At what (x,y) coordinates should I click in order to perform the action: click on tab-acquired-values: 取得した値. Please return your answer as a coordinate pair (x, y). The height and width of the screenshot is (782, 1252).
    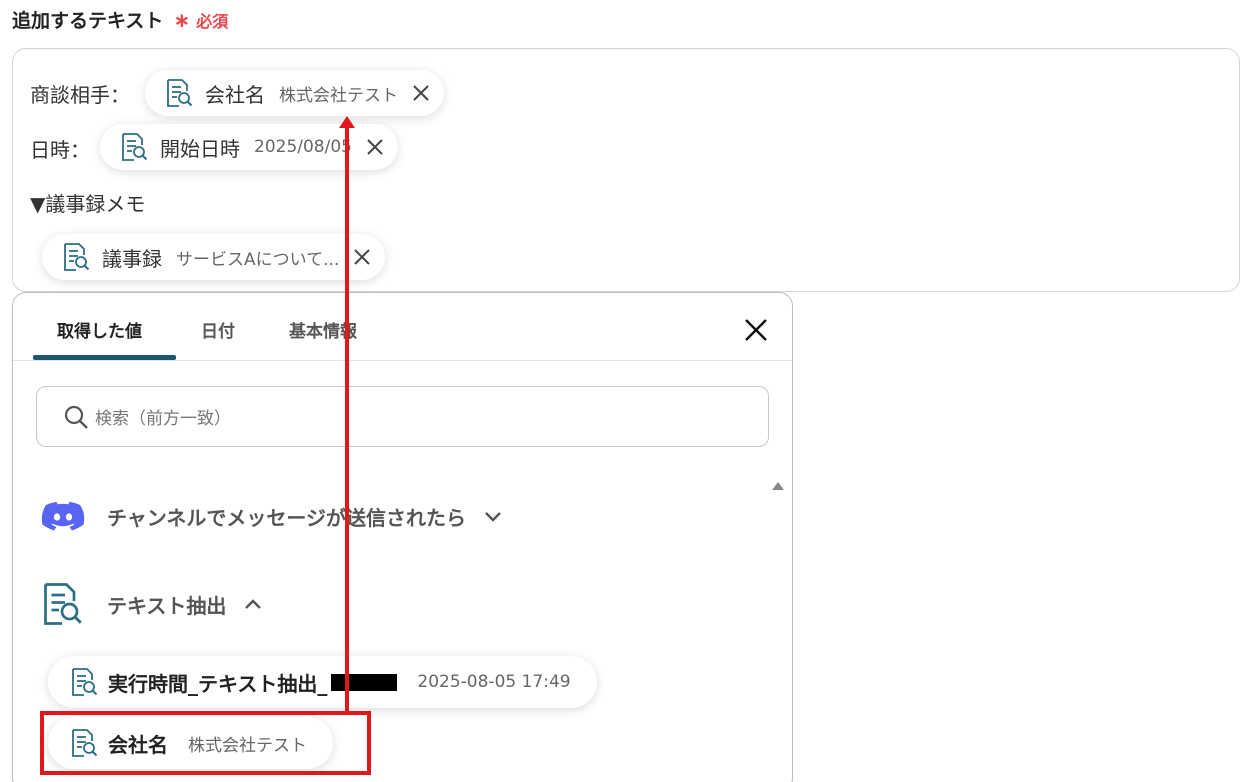
    Looking at the image, I should click on (99, 329).